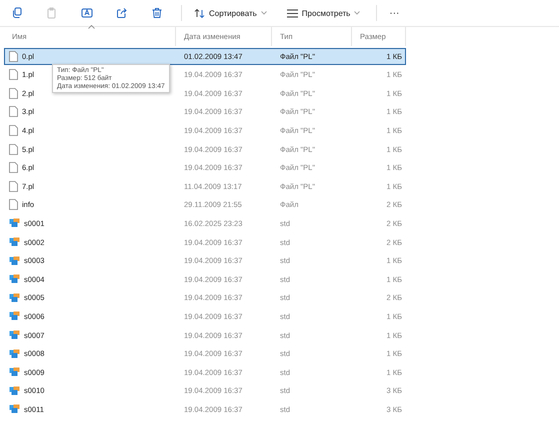  I want to click on sort-button: Сортировать, so click(230, 13).